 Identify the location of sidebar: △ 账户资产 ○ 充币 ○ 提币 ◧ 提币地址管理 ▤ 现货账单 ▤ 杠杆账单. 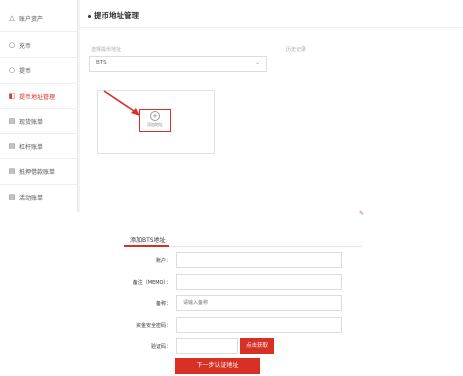
(39, 106).